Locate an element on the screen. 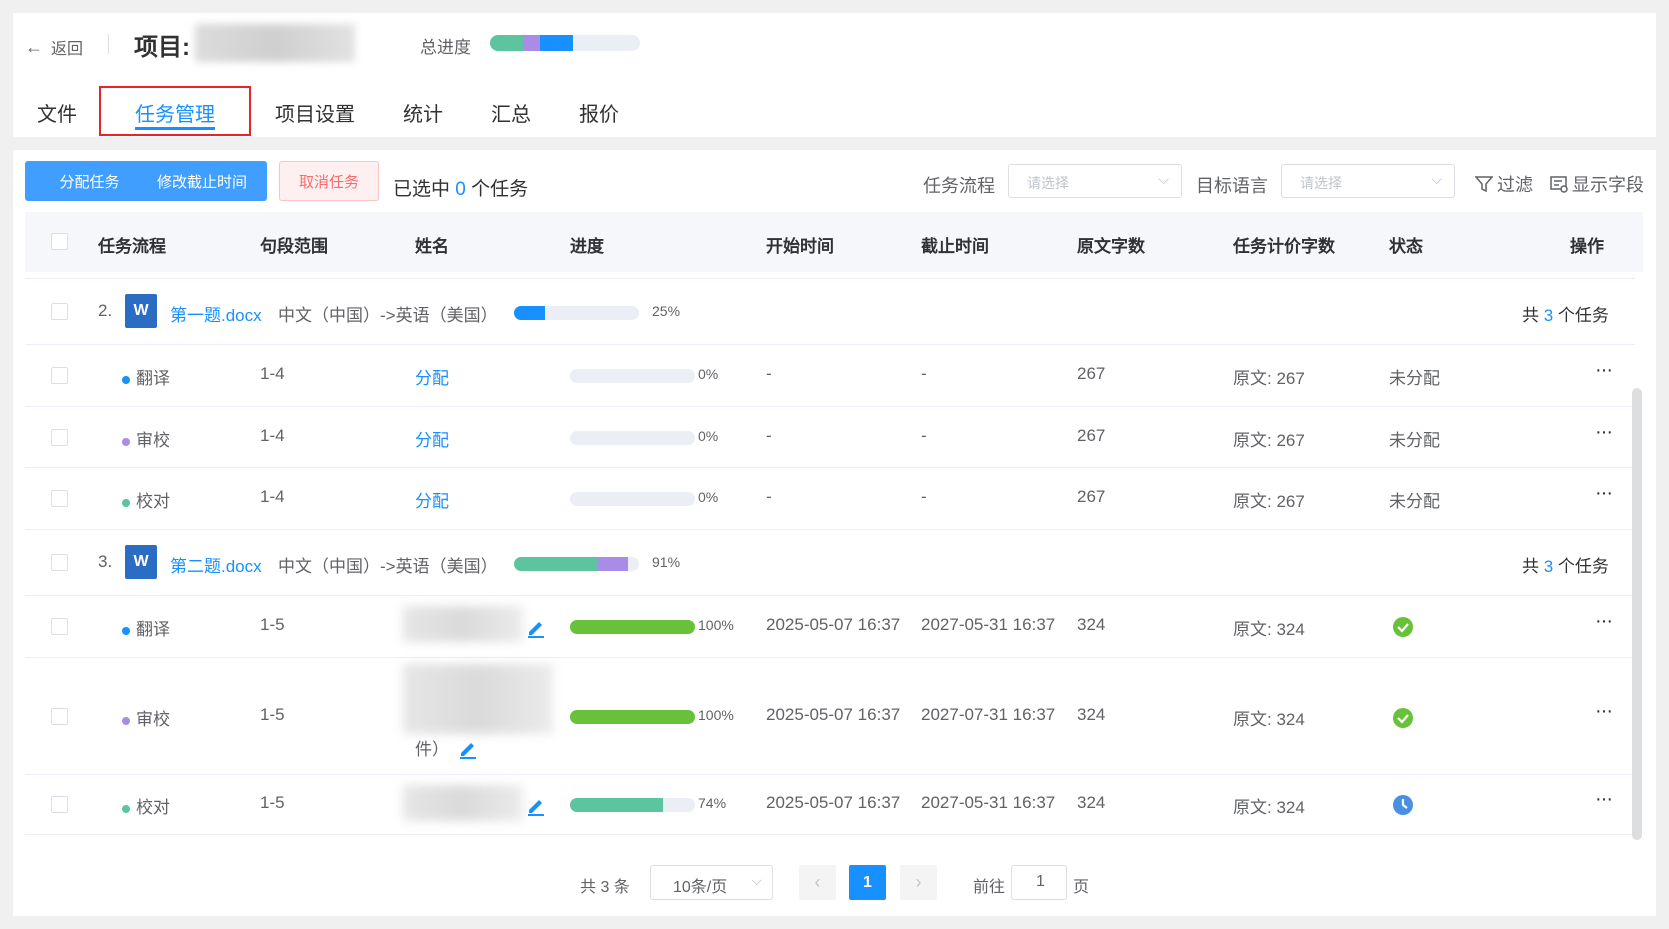 This screenshot has height=929, width=1669. col-name: 姓名 is located at coordinates (432, 246).